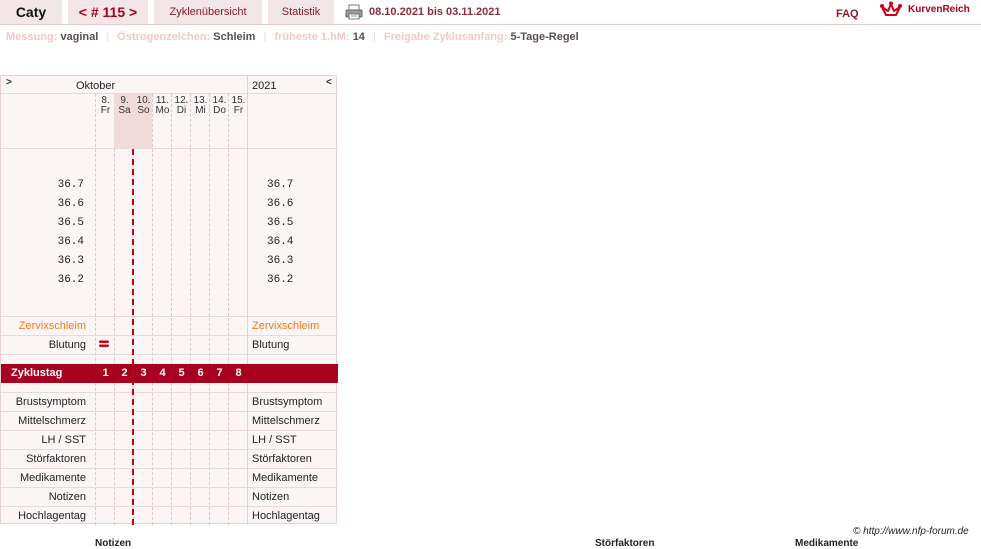 The image size is (981, 549). What do you see at coordinates (181, 105) in the screenshot?
I see `day-label: 12. Di` at bounding box center [181, 105].